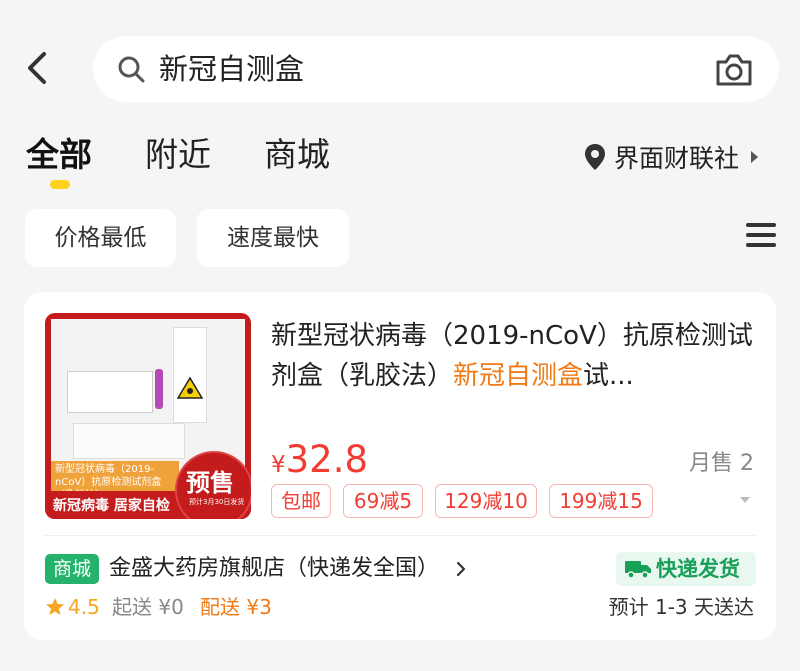 Image resolution: width=800 pixels, height=671 pixels. I want to click on filter-fastest: 速度最快, so click(273, 238).